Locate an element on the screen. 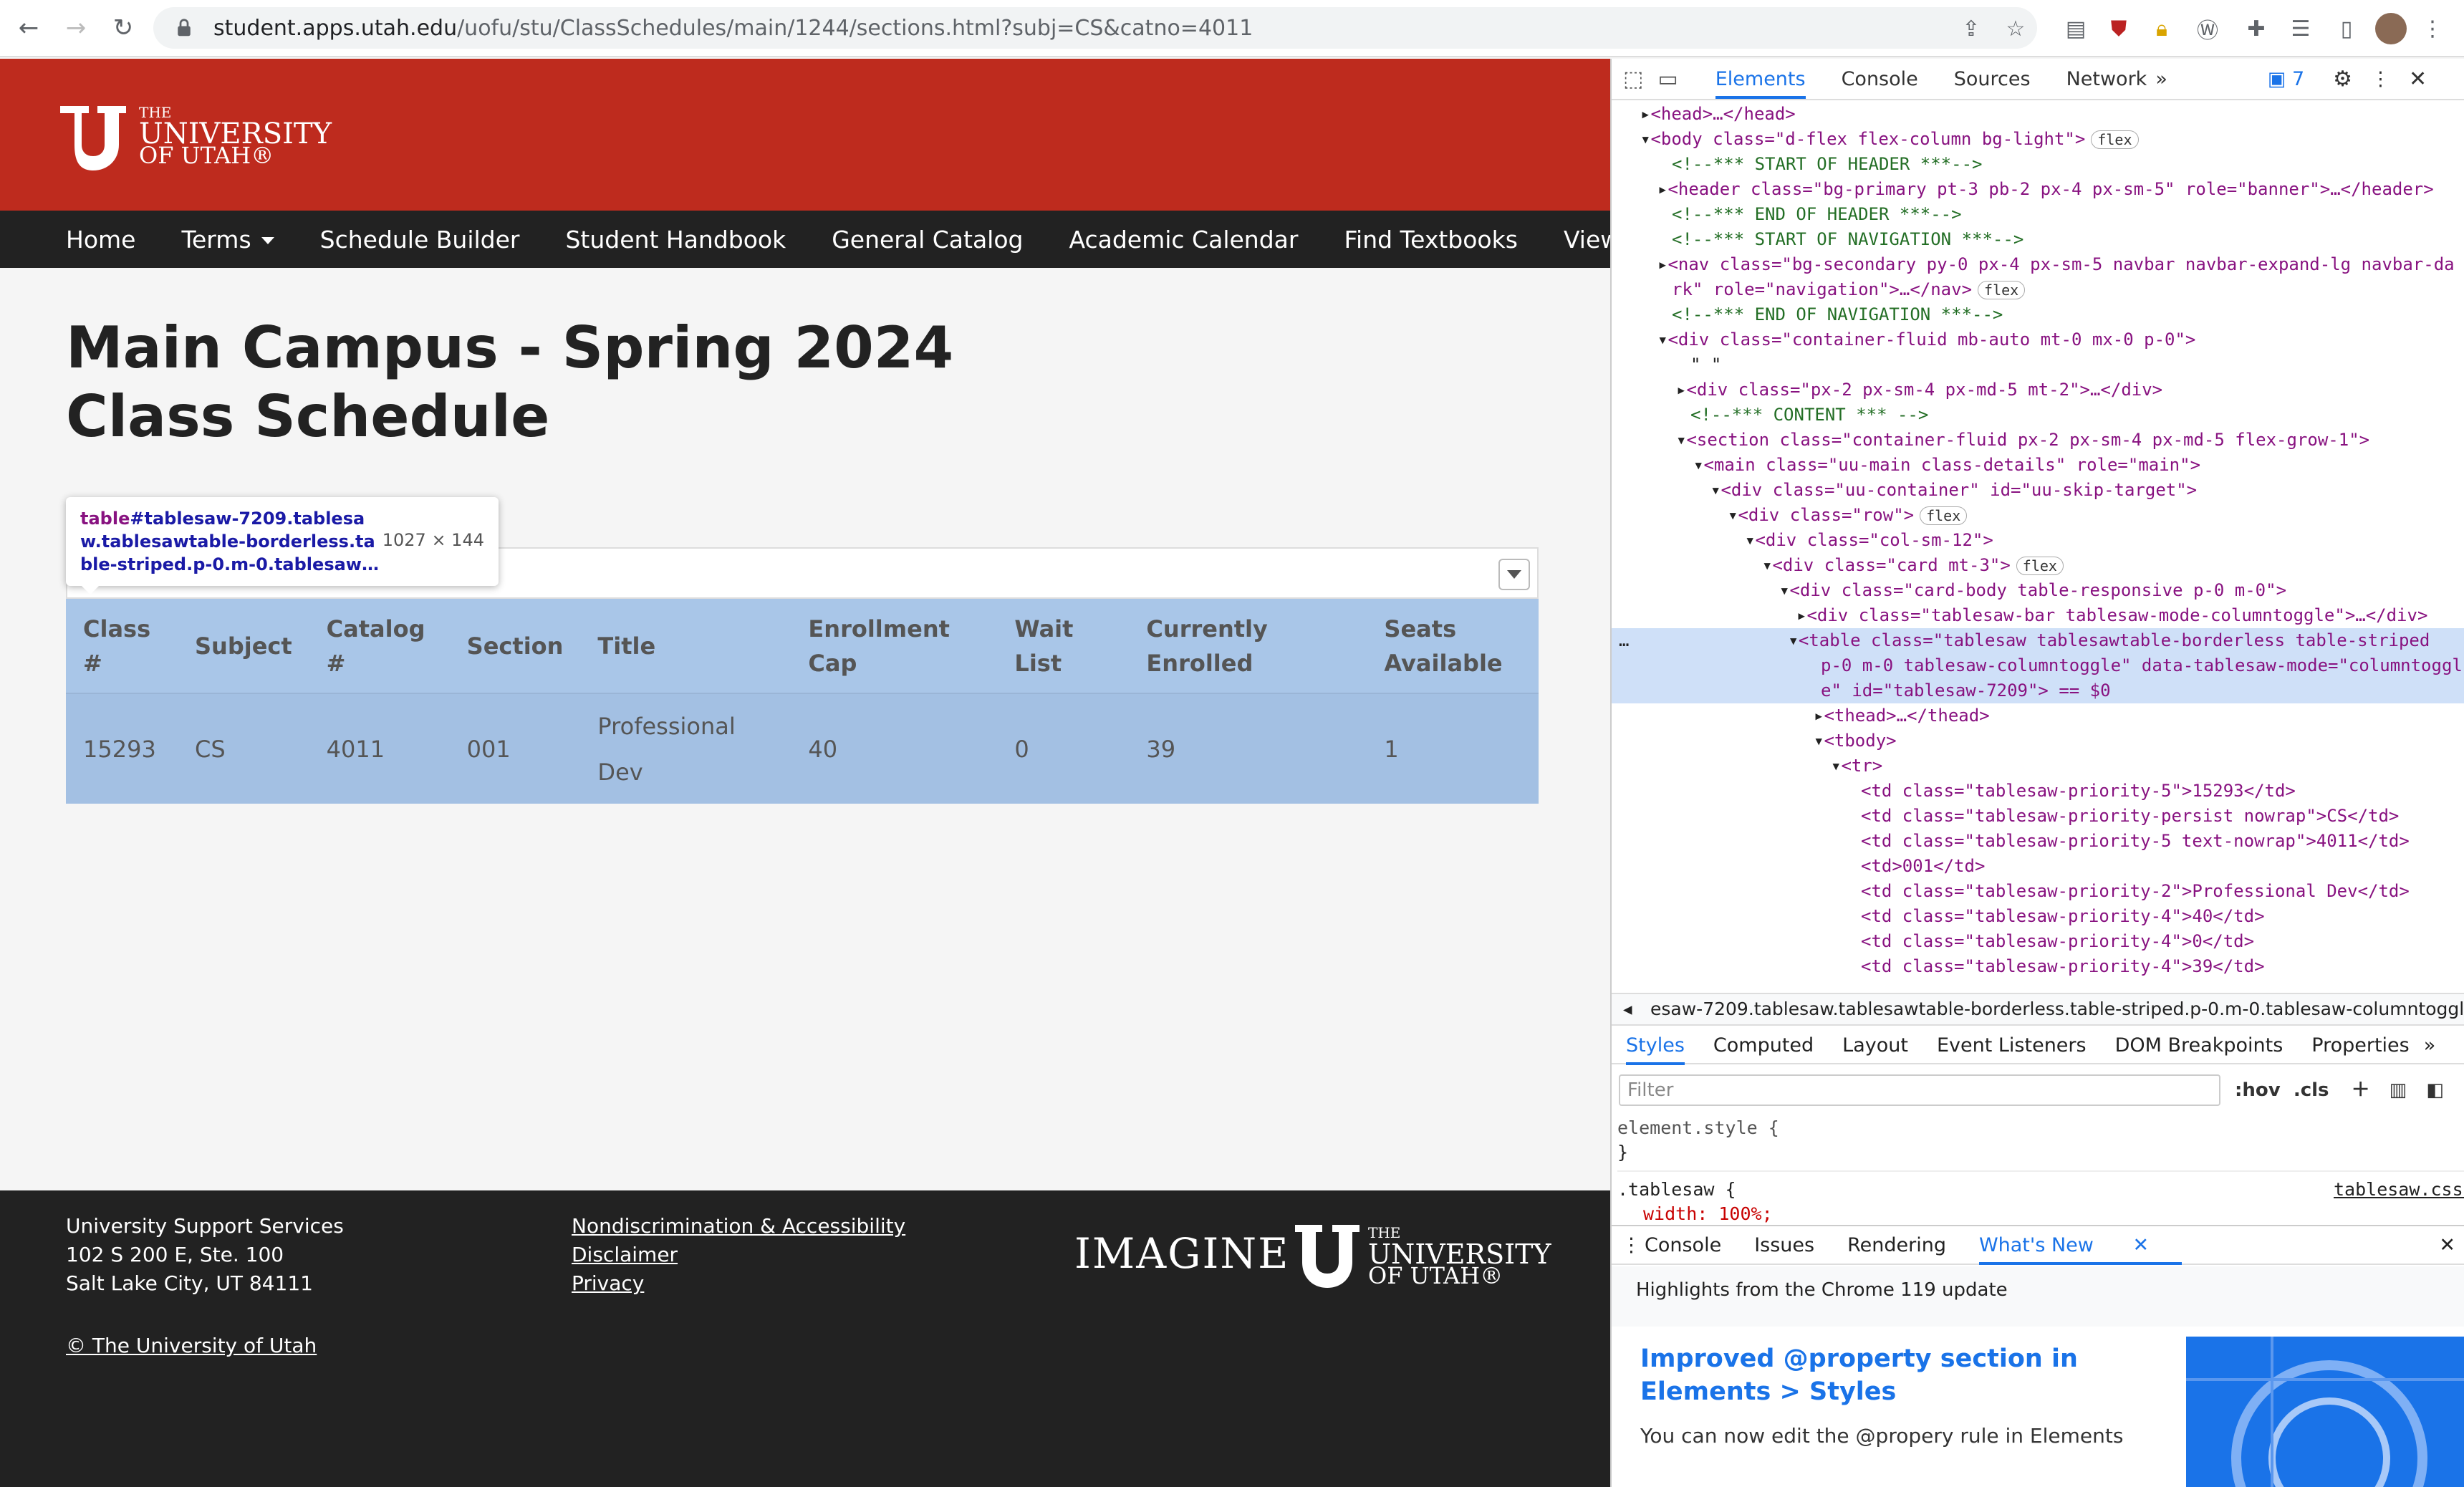  dom-comment: <!--*** START OF HEADER ***--> is located at coordinates (2038, 164).